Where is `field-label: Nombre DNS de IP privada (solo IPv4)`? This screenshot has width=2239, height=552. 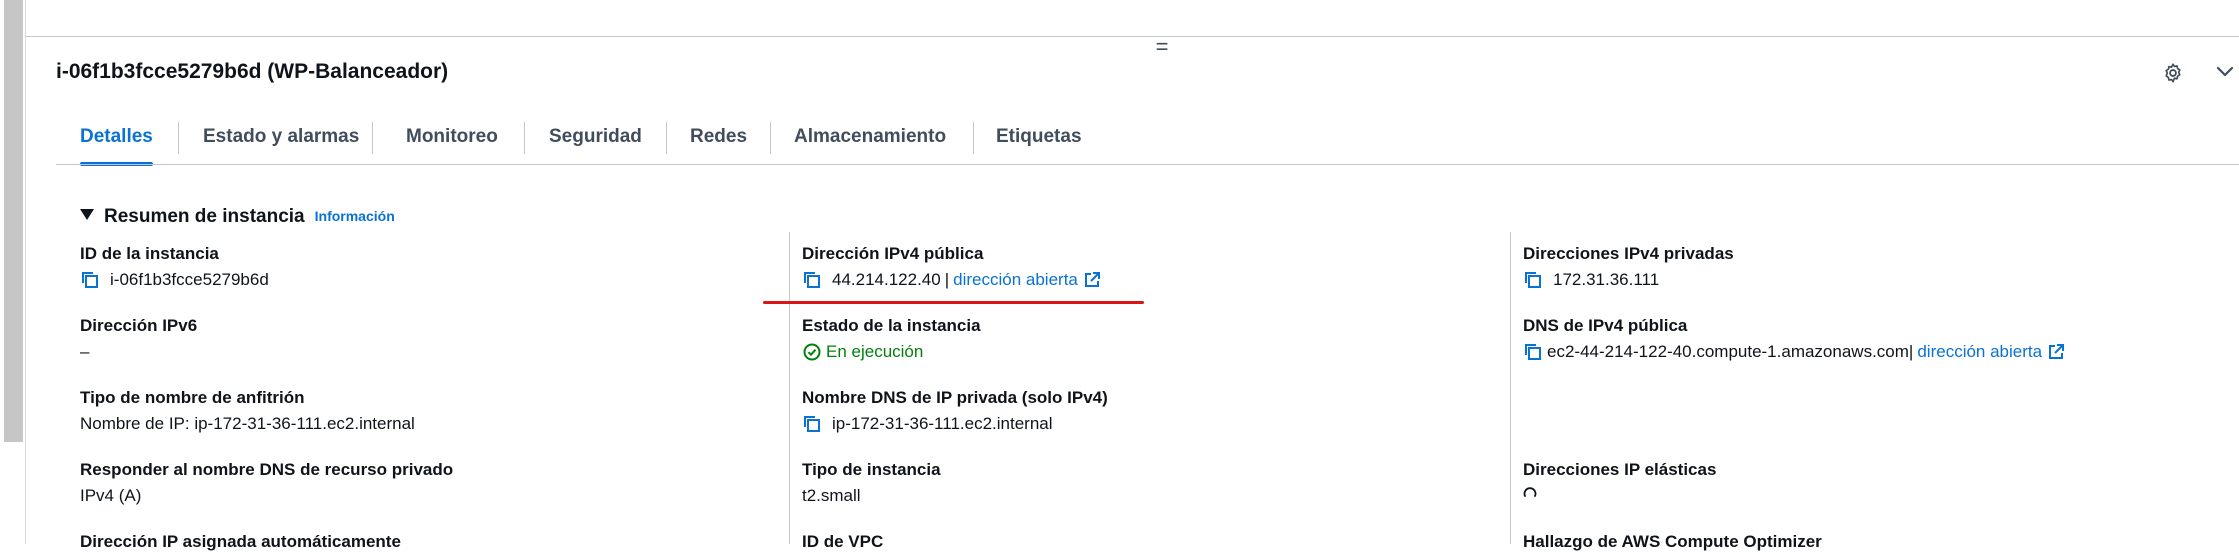 field-label: Nombre DNS de IP privada (solo IPv4) is located at coordinates (955, 397).